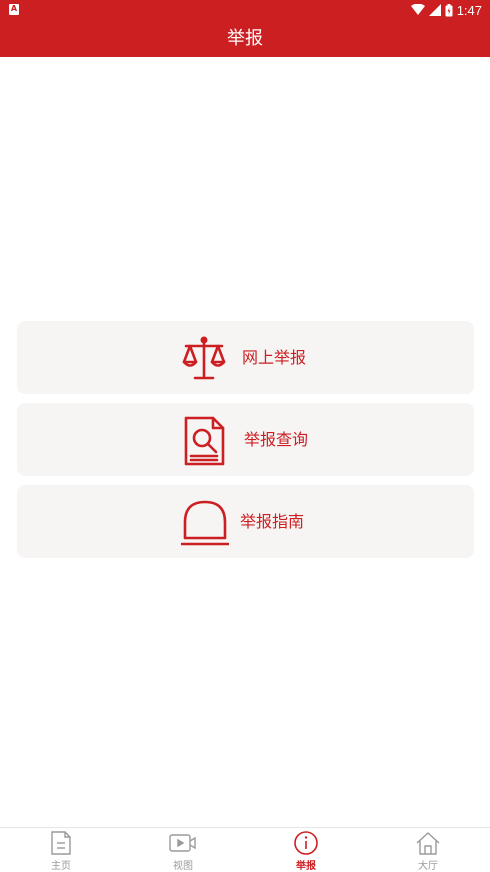 The height and width of the screenshot is (872, 490). Describe the element at coordinates (204, 358) in the screenshot. I see `scales-icon` at that location.